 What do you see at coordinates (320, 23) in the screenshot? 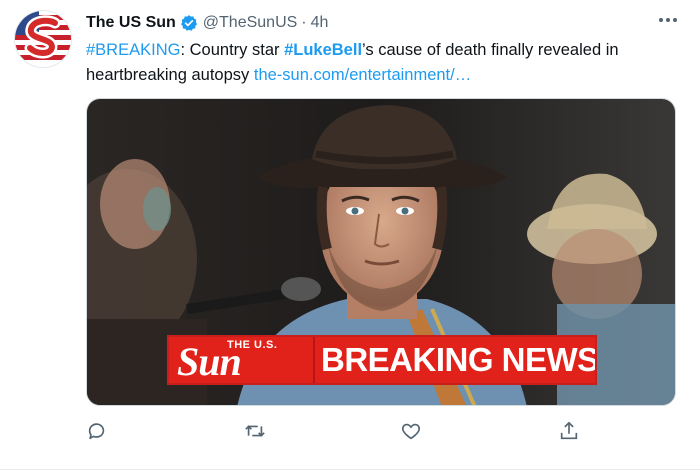
I see `timestamp: 4h` at bounding box center [320, 23].